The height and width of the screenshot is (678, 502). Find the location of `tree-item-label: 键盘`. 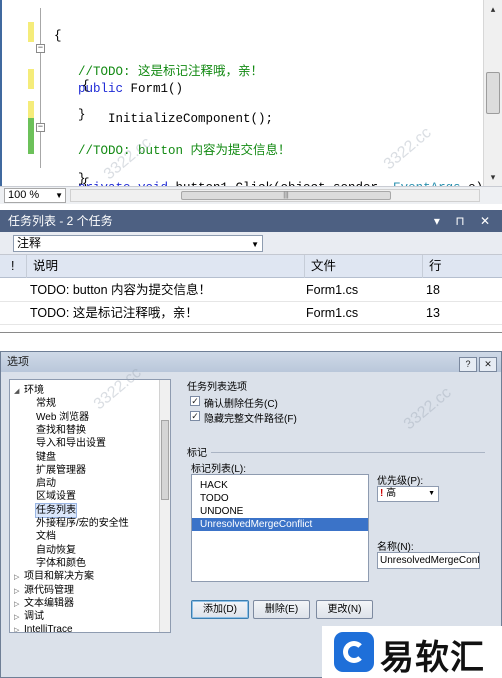

tree-item-label: 键盘 is located at coordinates (46, 457).